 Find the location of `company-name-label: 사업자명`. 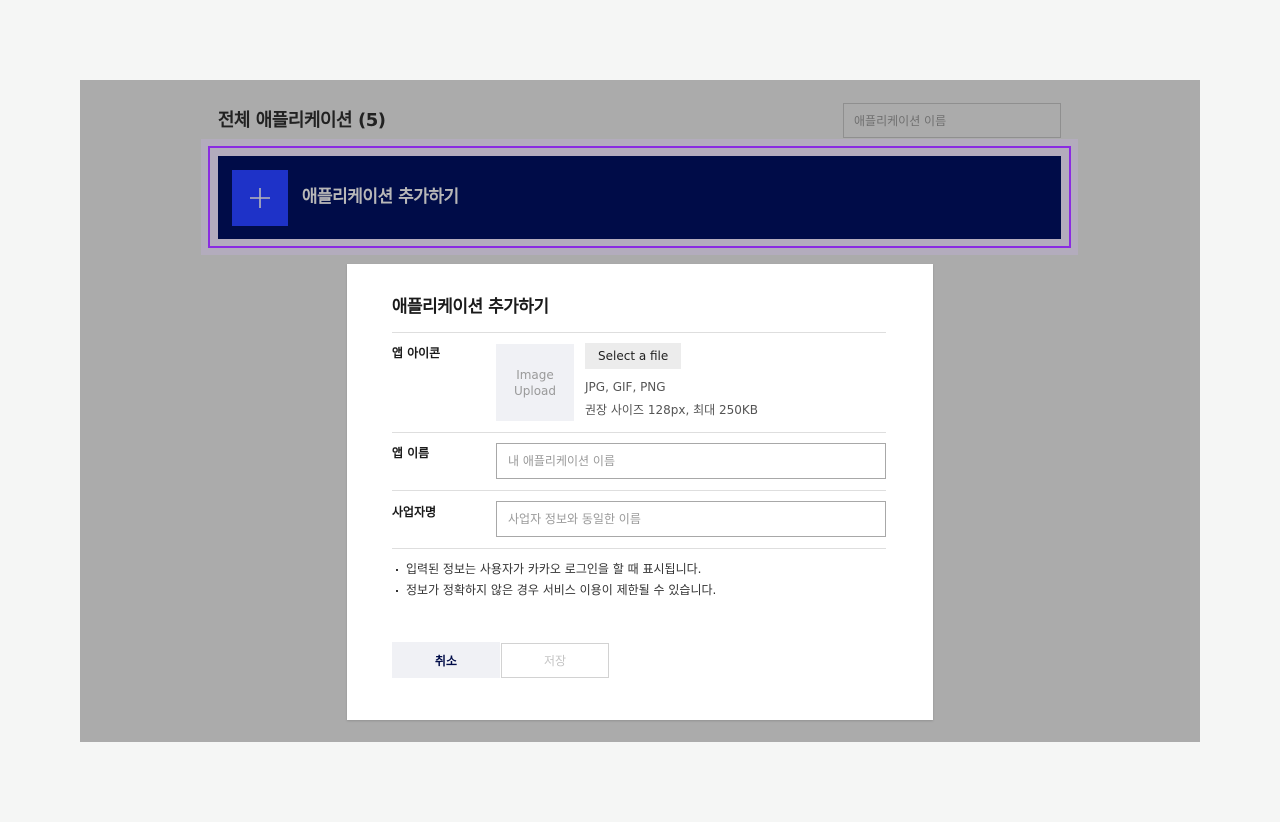

company-name-label: 사업자명 is located at coordinates (414, 512).